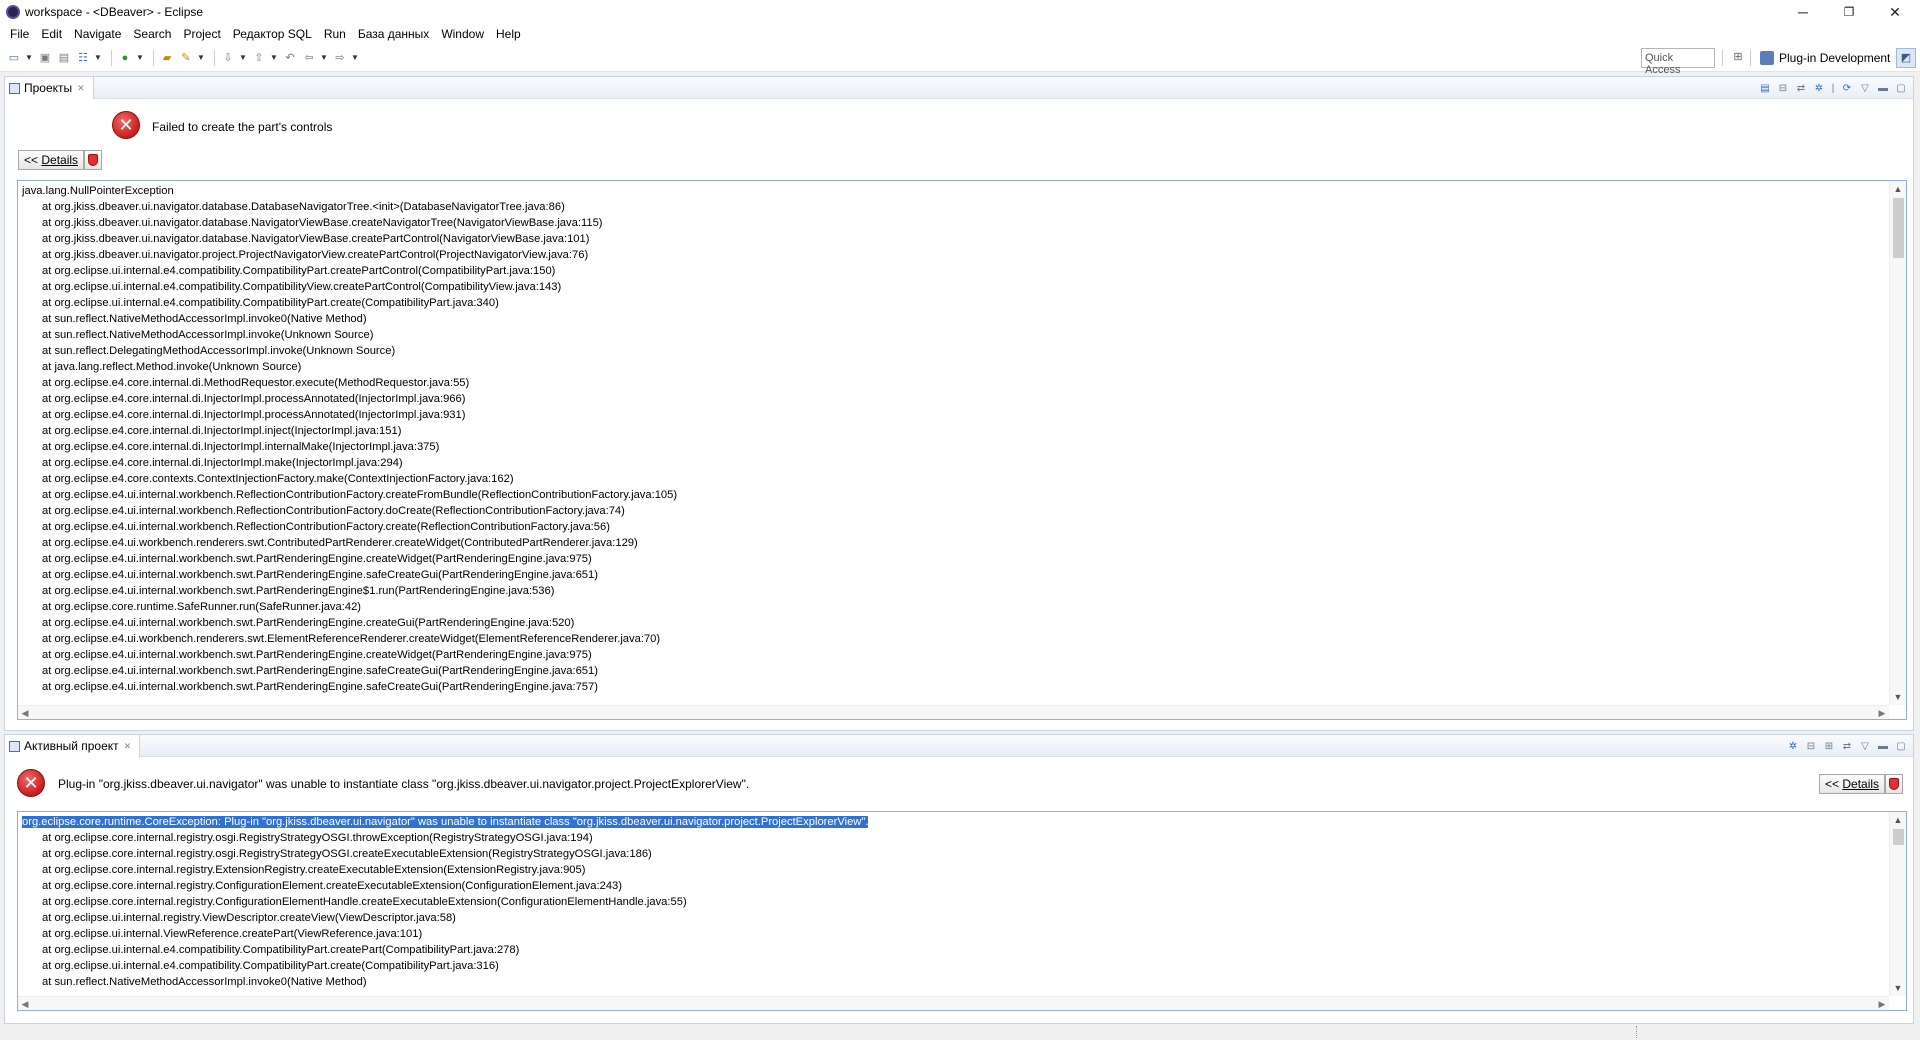  Describe the element at coordinates (1825, 58) in the screenshot. I see `perspective-plugin-development: Plug-in Development` at that location.